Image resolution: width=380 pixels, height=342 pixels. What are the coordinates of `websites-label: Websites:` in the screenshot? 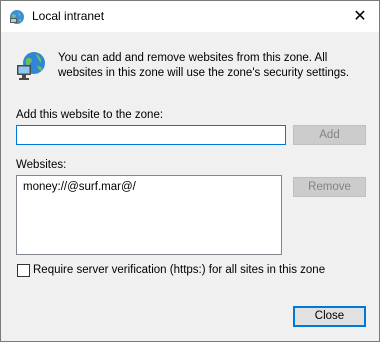 It's located at (41, 165).